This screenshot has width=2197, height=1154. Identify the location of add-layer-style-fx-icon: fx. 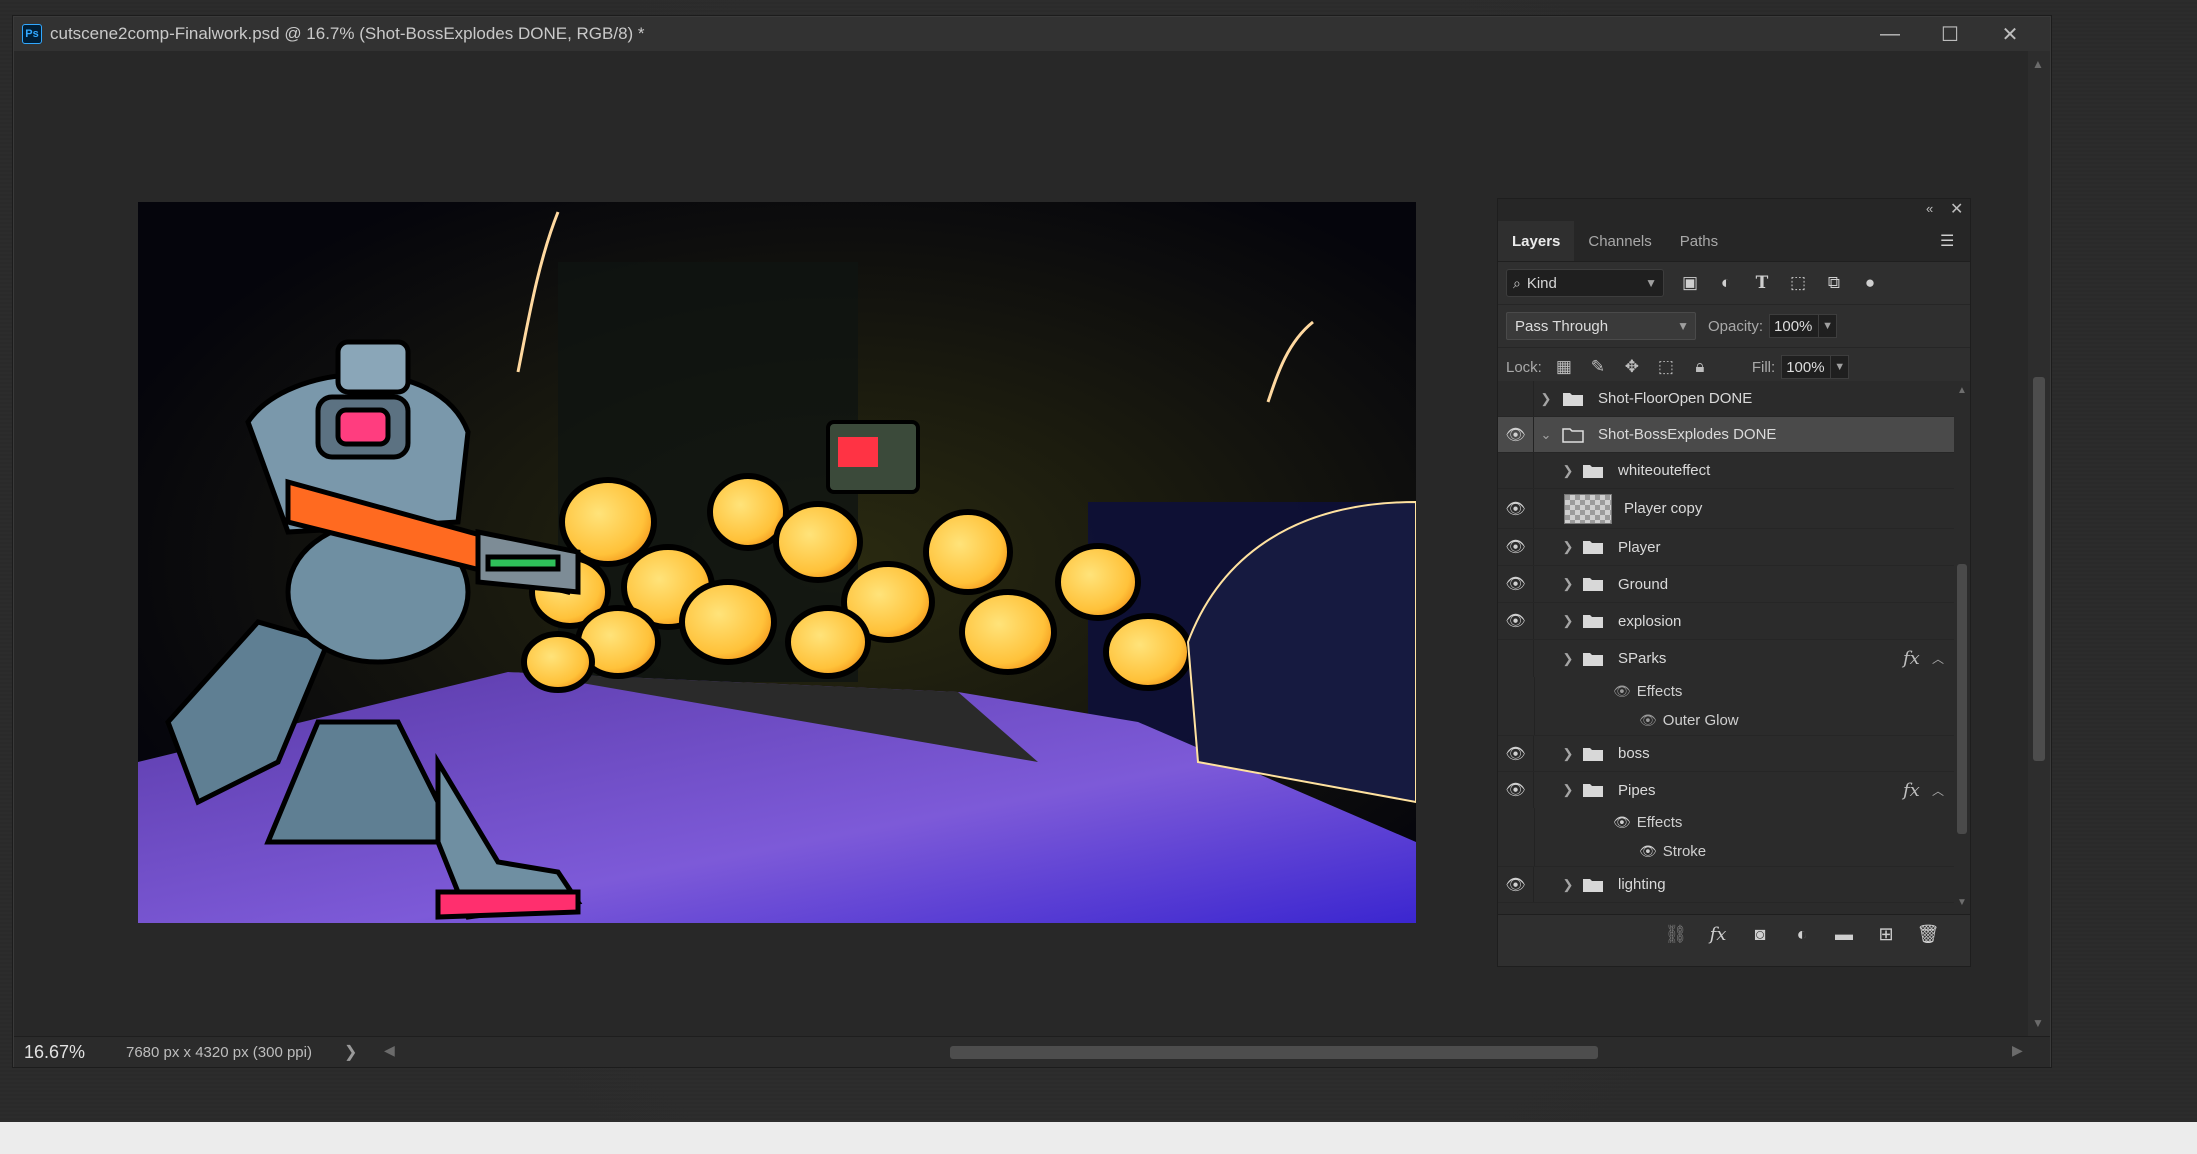
(1718, 934).